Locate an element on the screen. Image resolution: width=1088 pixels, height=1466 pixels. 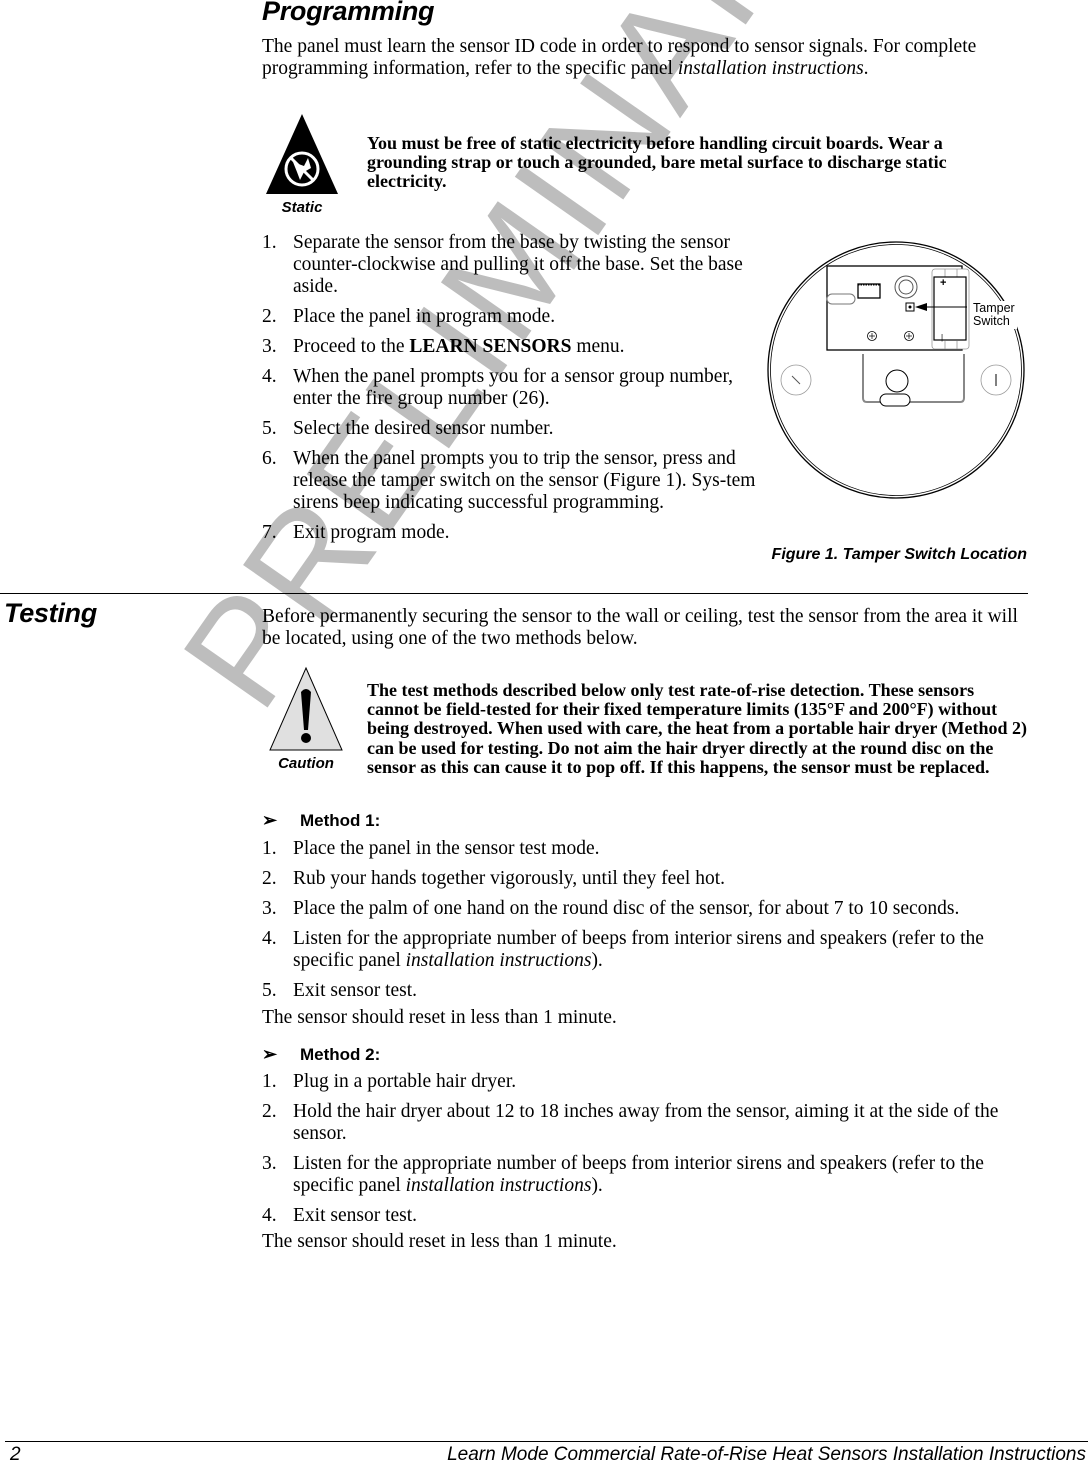
step-item: 5. Select the desired sensor number. is located at coordinates (408, 428).